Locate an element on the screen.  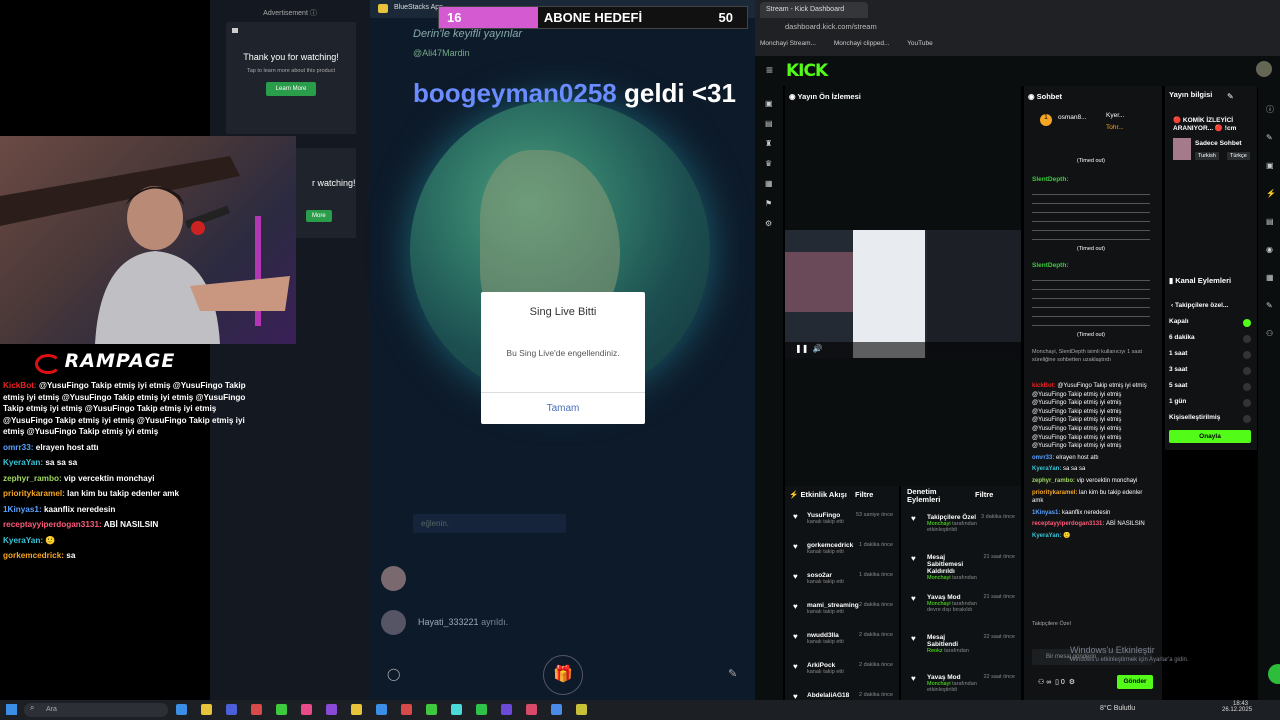
duration-option: 6 dakika is located at coordinates (1212, 342).